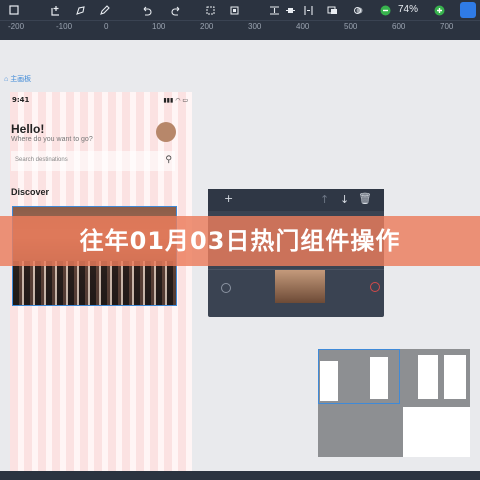 This screenshot has width=480, height=480. What do you see at coordinates (52, 139) in the screenshot?
I see `greeting-subtitle: Where do you want to go?` at bounding box center [52, 139].